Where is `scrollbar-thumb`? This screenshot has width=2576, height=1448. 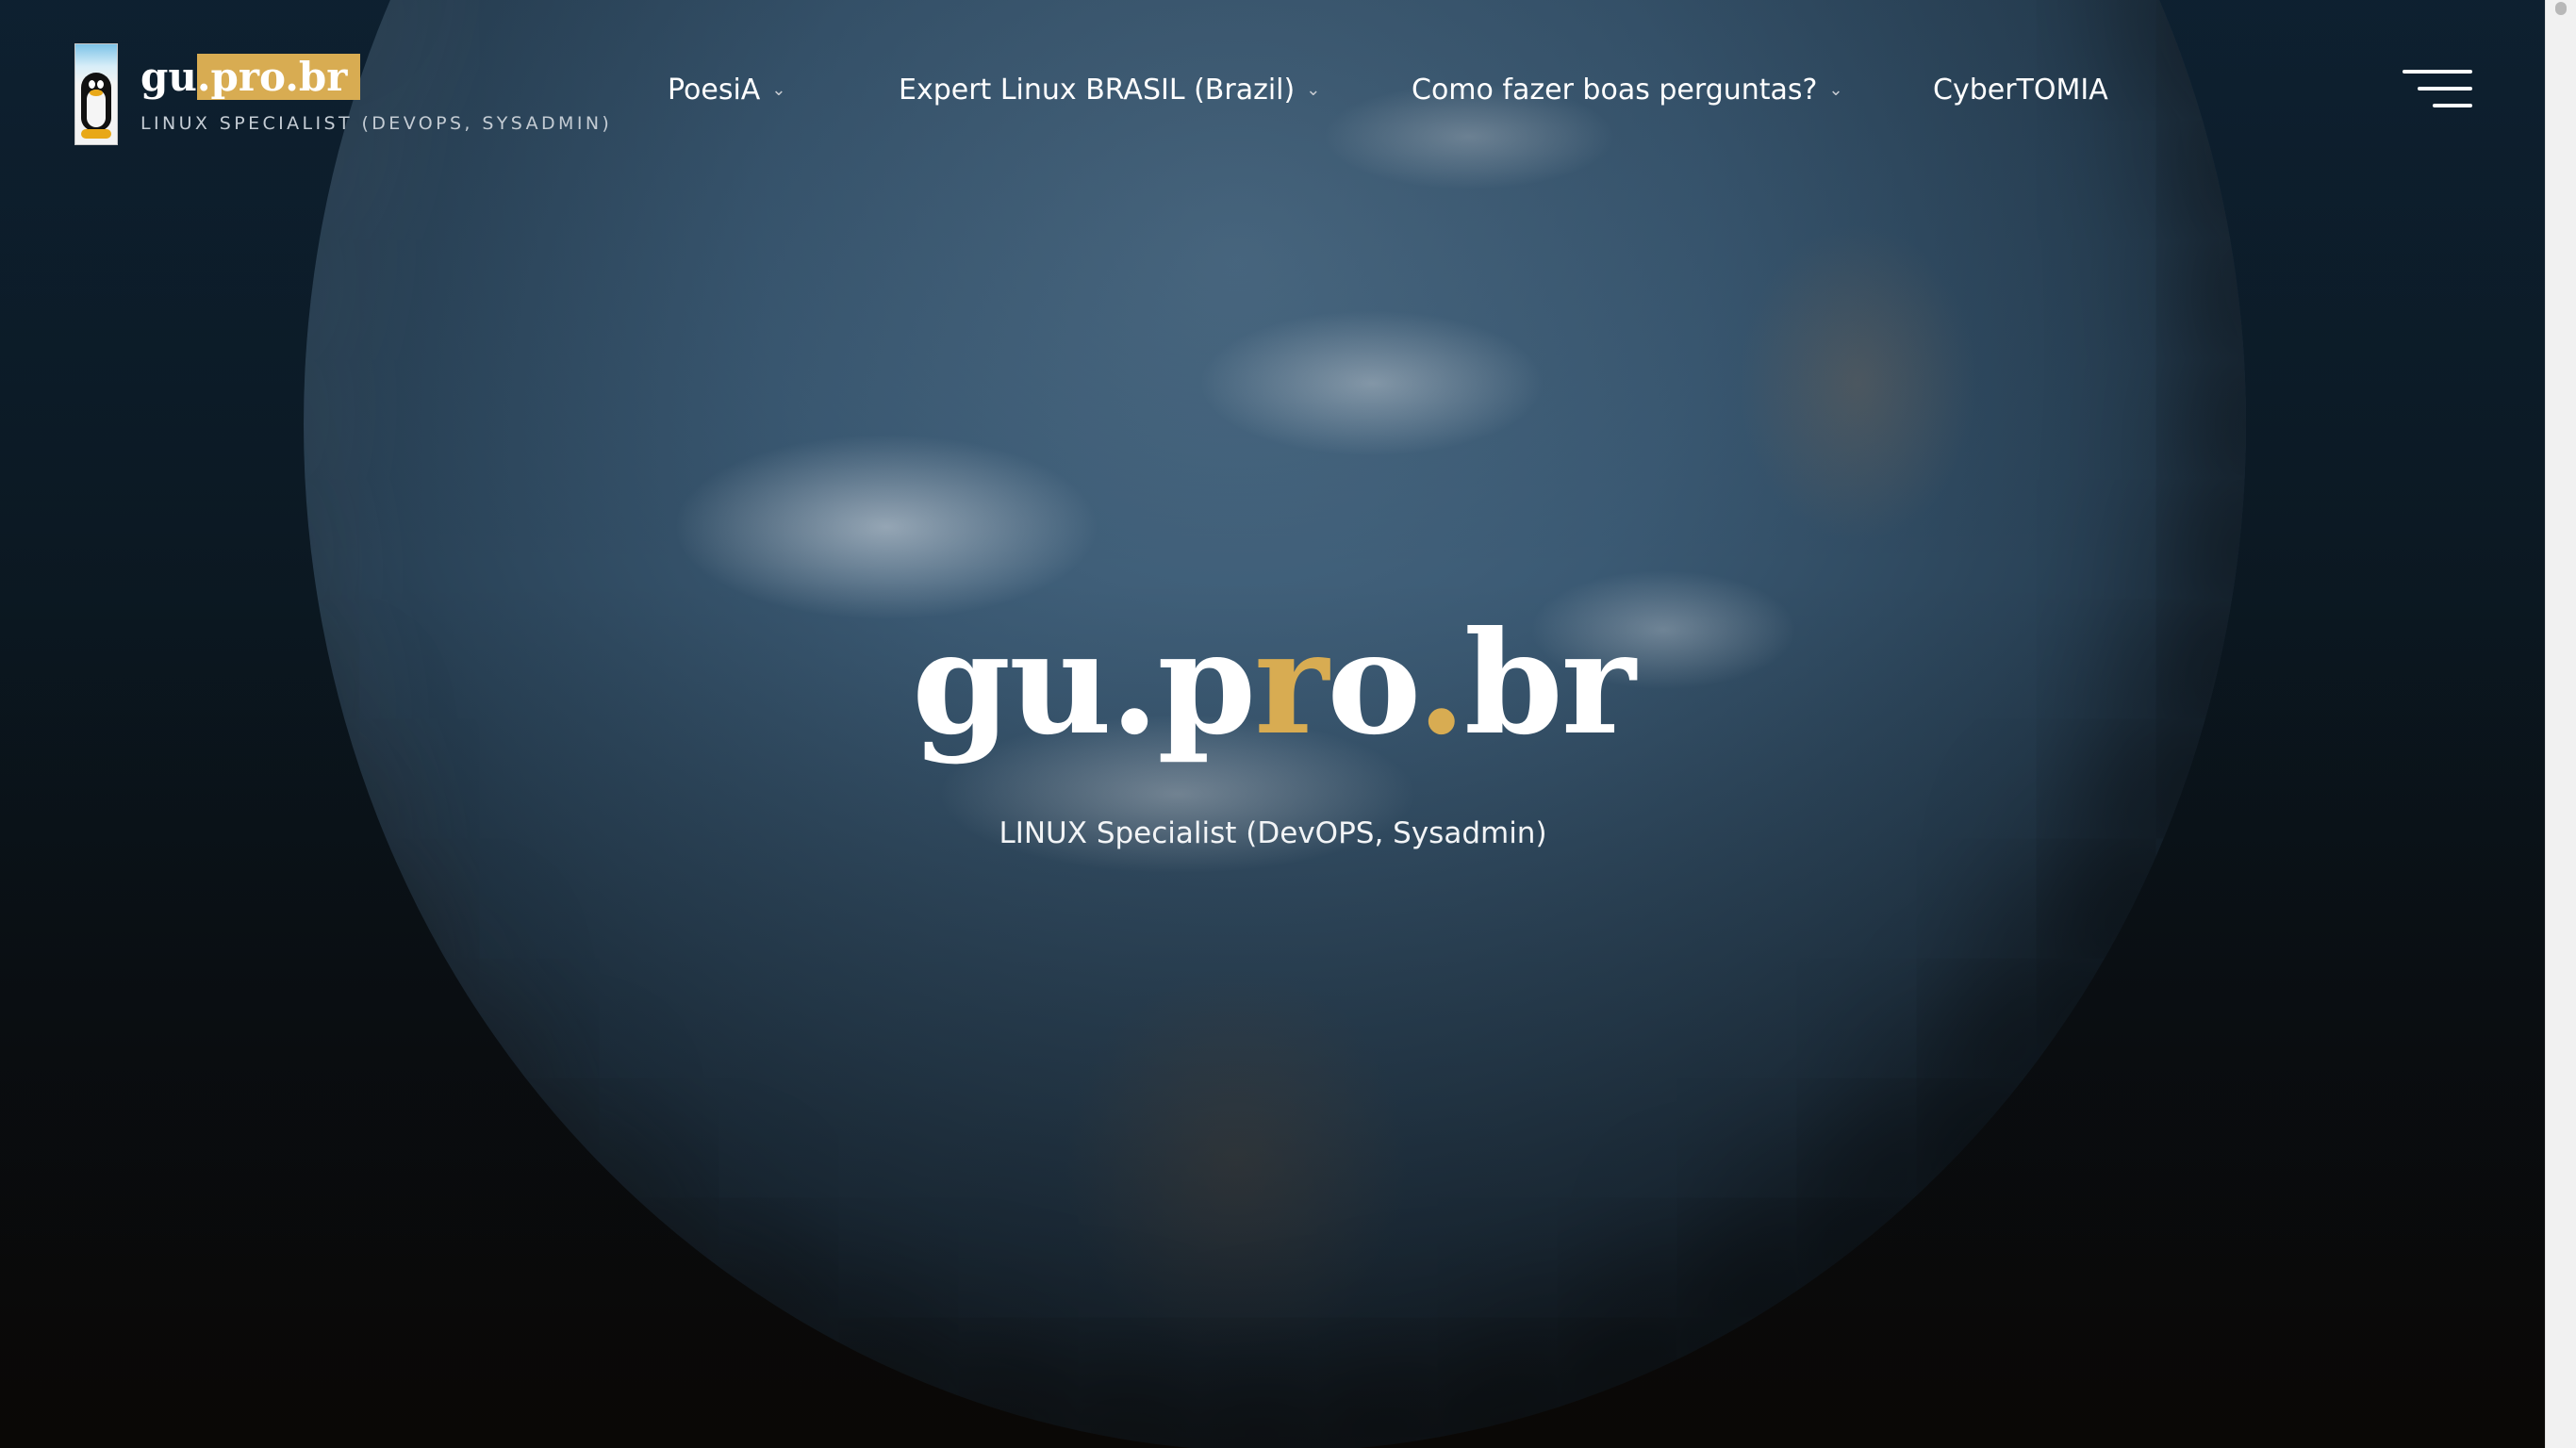
scrollbar-thumb is located at coordinates (2561, 8).